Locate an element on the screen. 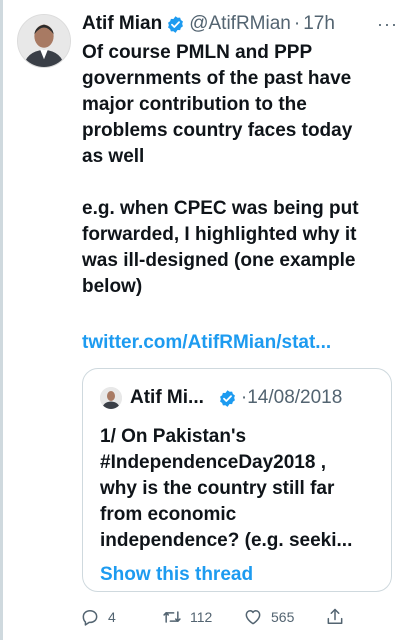 This screenshot has width=410, height=640. quoted-date: 14/08/2018 is located at coordinates (295, 397).